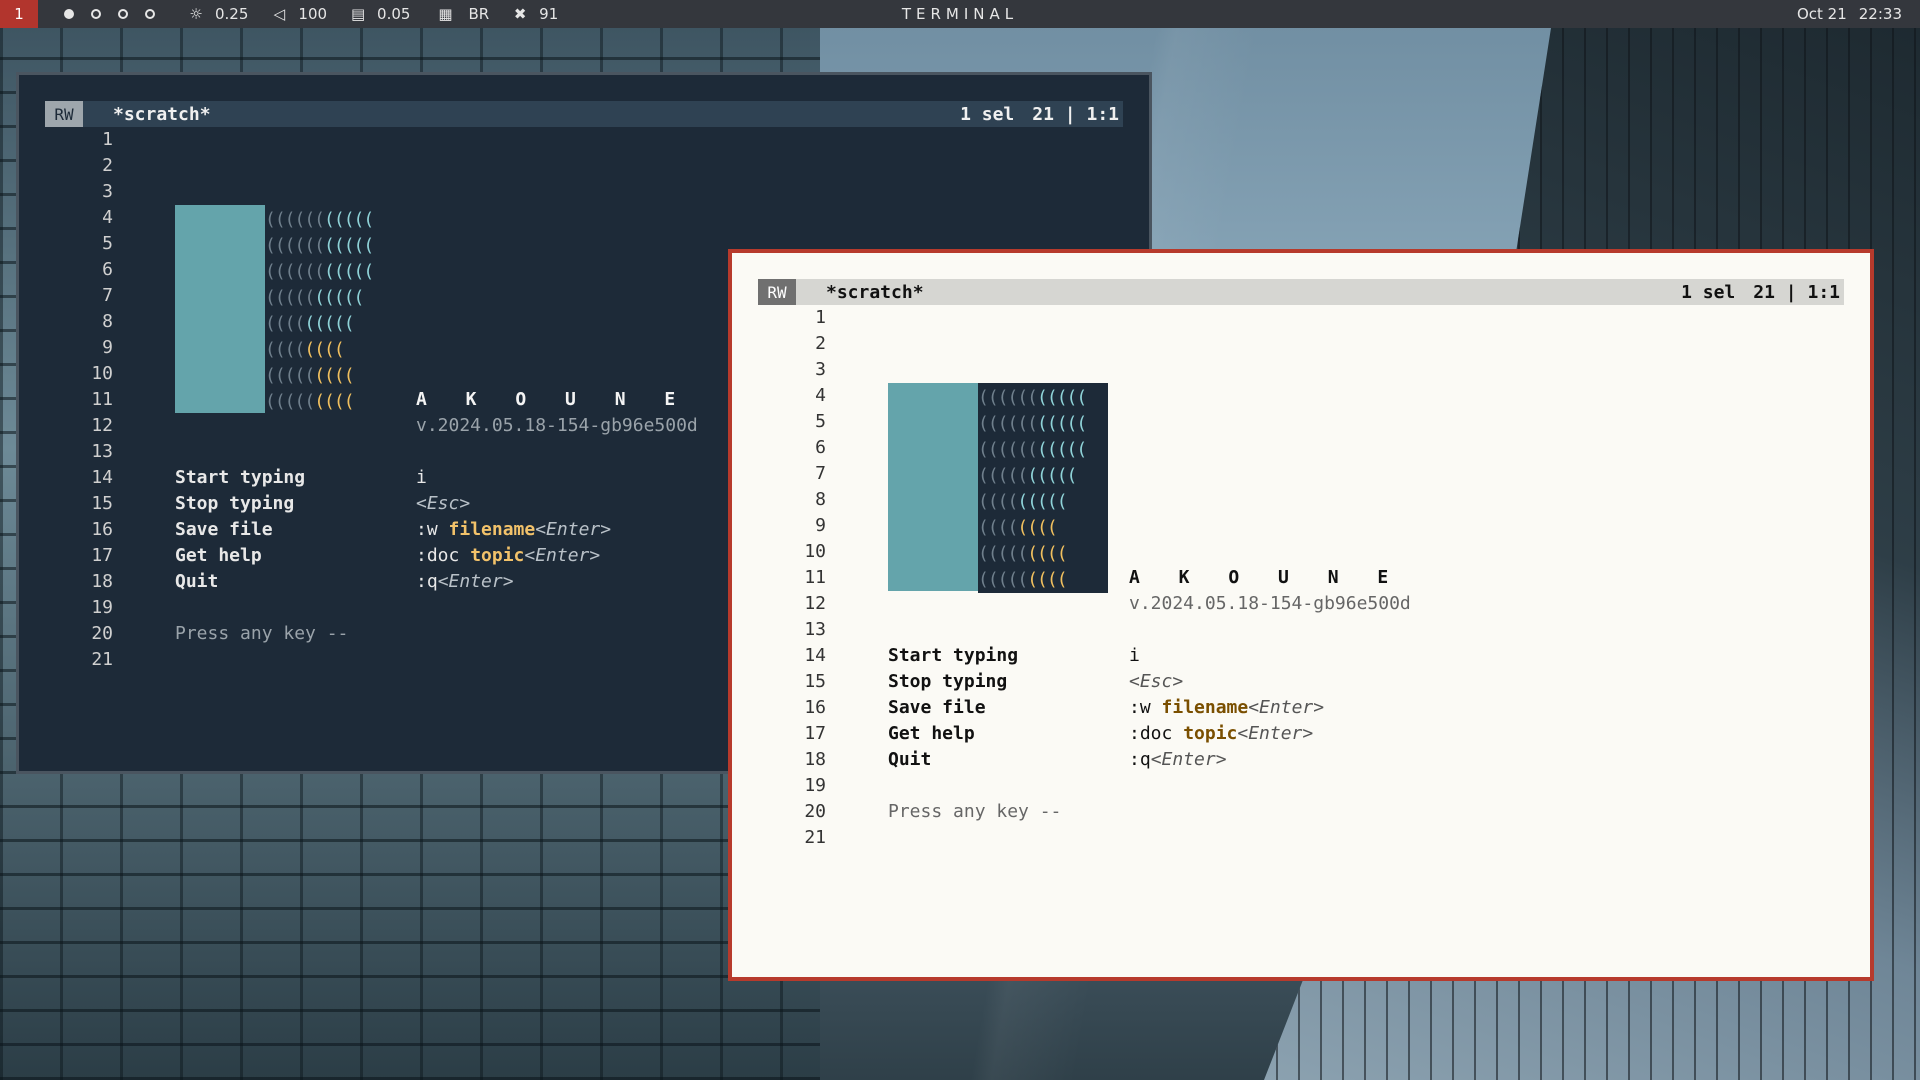 This screenshot has height=1080, width=1920. I want to click on status-right: 1 sel 21 | 1:1, so click(1039, 114).